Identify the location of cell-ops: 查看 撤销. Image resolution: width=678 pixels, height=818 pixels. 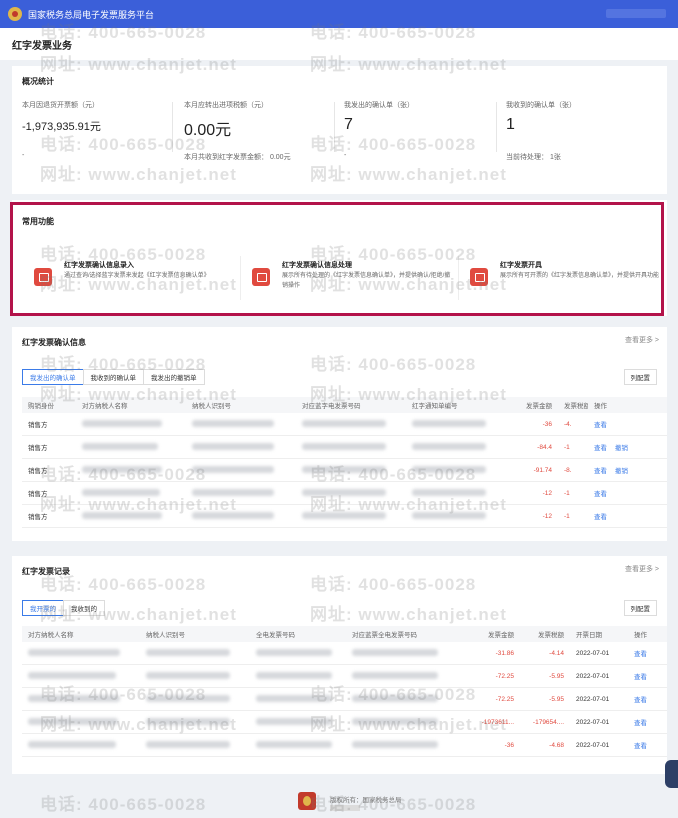
(627, 447).